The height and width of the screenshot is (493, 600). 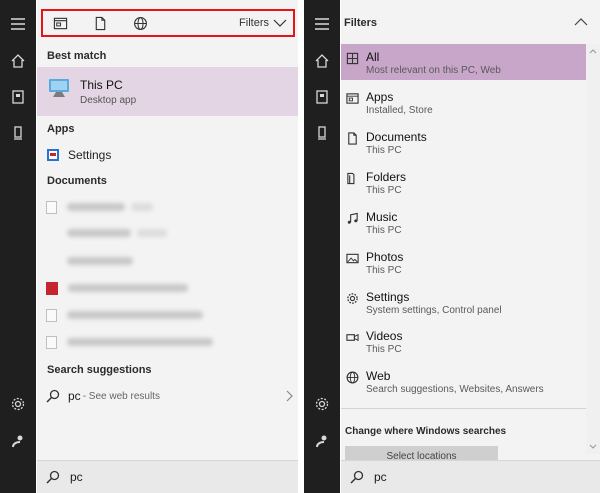 What do you see at coordinates (74, 396) in the screenshot?
I see `suggestion-query: pc` at bounding box center [74, 396].